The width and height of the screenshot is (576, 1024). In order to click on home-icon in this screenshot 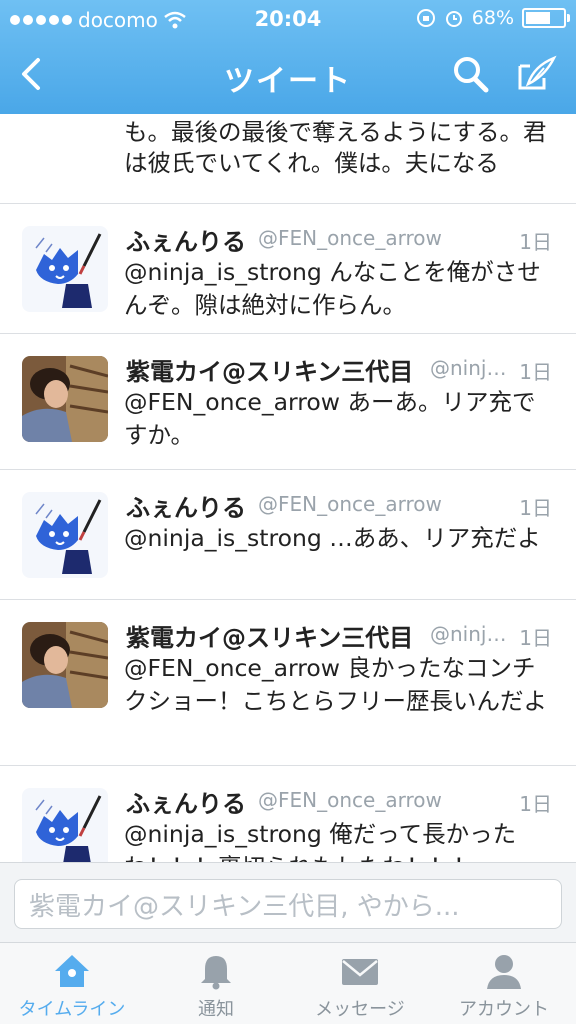, I will do `click(72, 971)`.